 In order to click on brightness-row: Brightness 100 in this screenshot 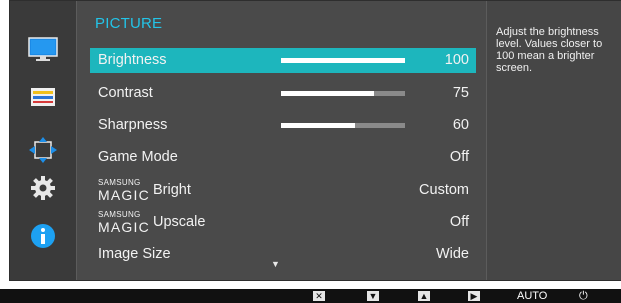, I will do `click(283, 60)`.